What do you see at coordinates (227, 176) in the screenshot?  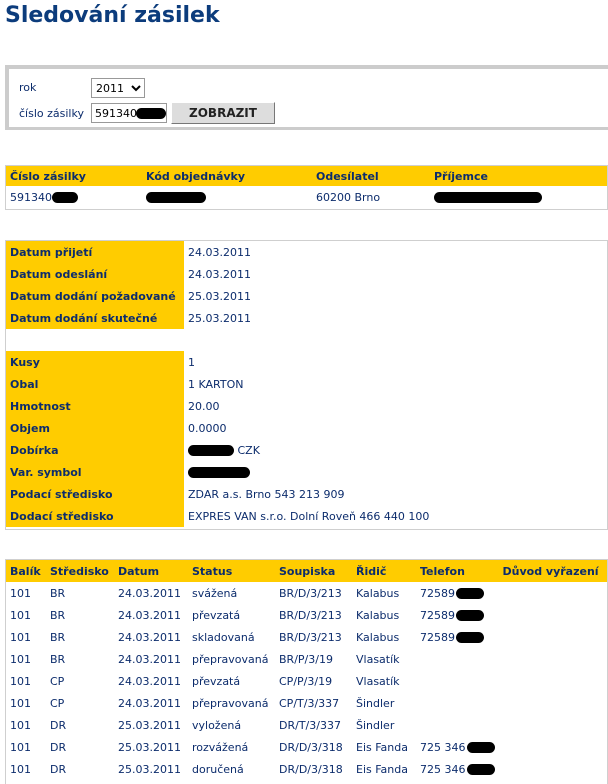 I see `col-order-code: Kód objednávky` at bounding box center [227, 176].